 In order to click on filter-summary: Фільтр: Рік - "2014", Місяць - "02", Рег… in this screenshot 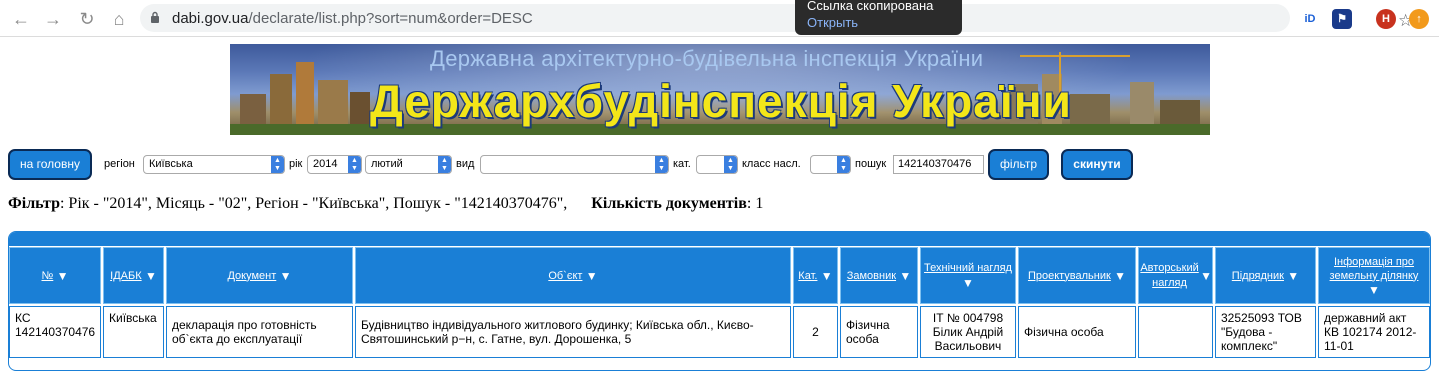, I will do `click(385, 204)`.